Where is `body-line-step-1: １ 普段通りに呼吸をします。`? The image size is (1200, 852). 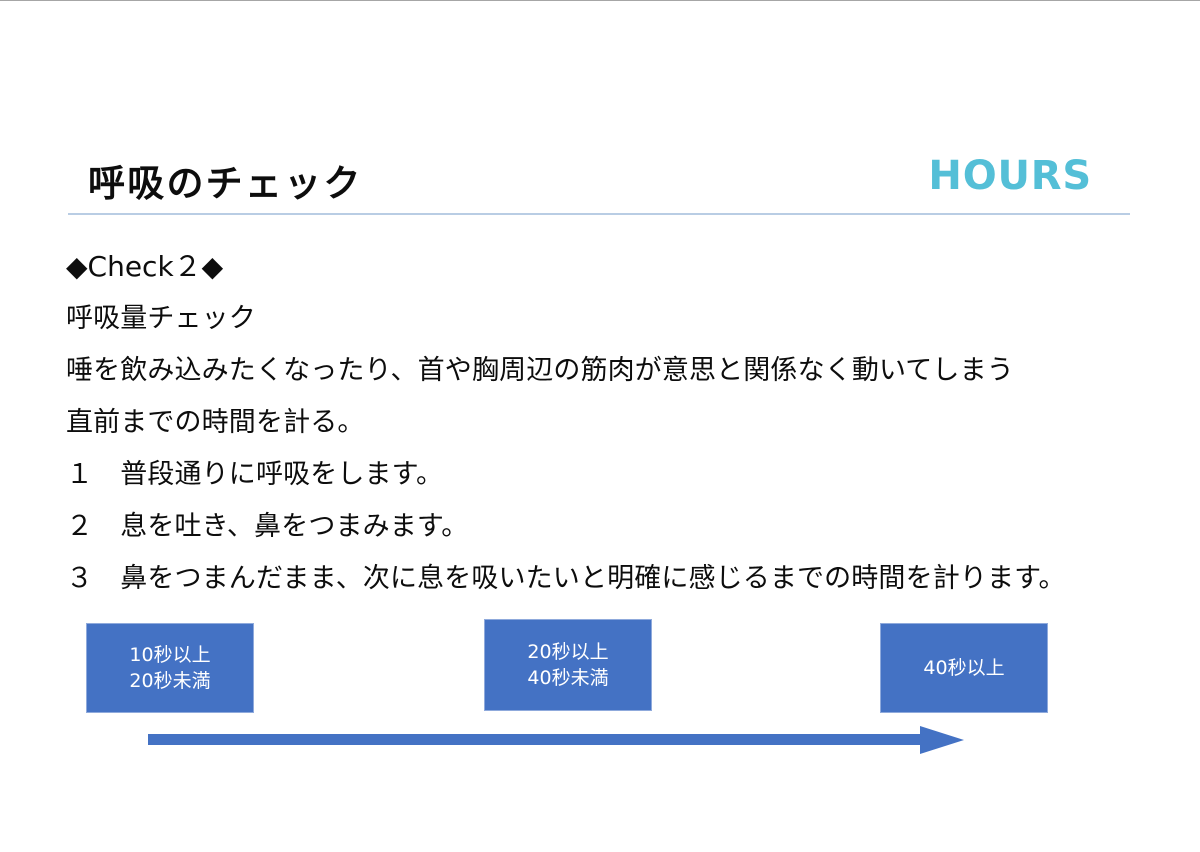 body-line-step-1: １ 普段通りに呼吸をします。 is located at coordinates (255, 474).